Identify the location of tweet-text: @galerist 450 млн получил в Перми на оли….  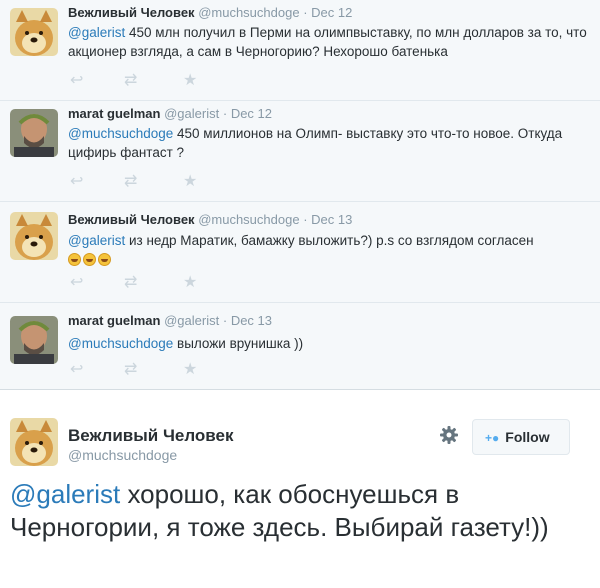
(328, 42).